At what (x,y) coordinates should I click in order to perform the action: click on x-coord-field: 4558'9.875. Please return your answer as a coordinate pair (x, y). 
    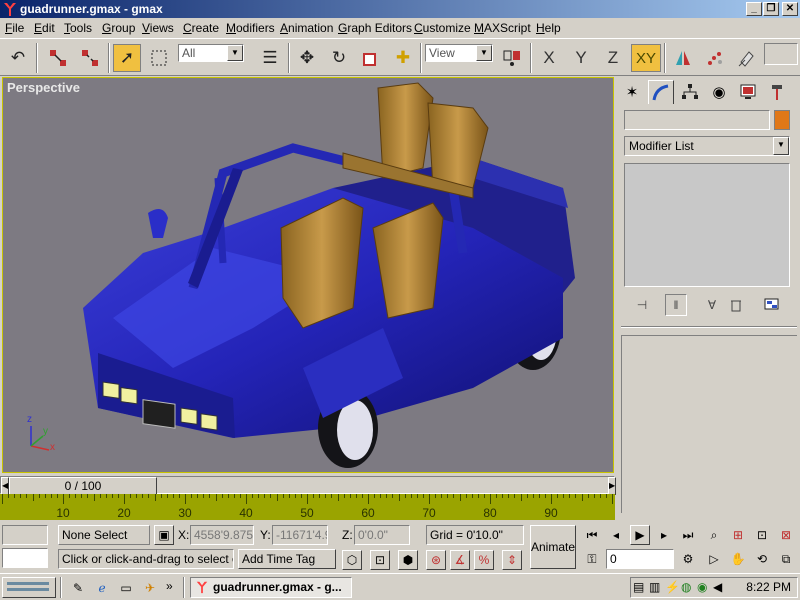
    Looking at the image, I should click on (222, 535).